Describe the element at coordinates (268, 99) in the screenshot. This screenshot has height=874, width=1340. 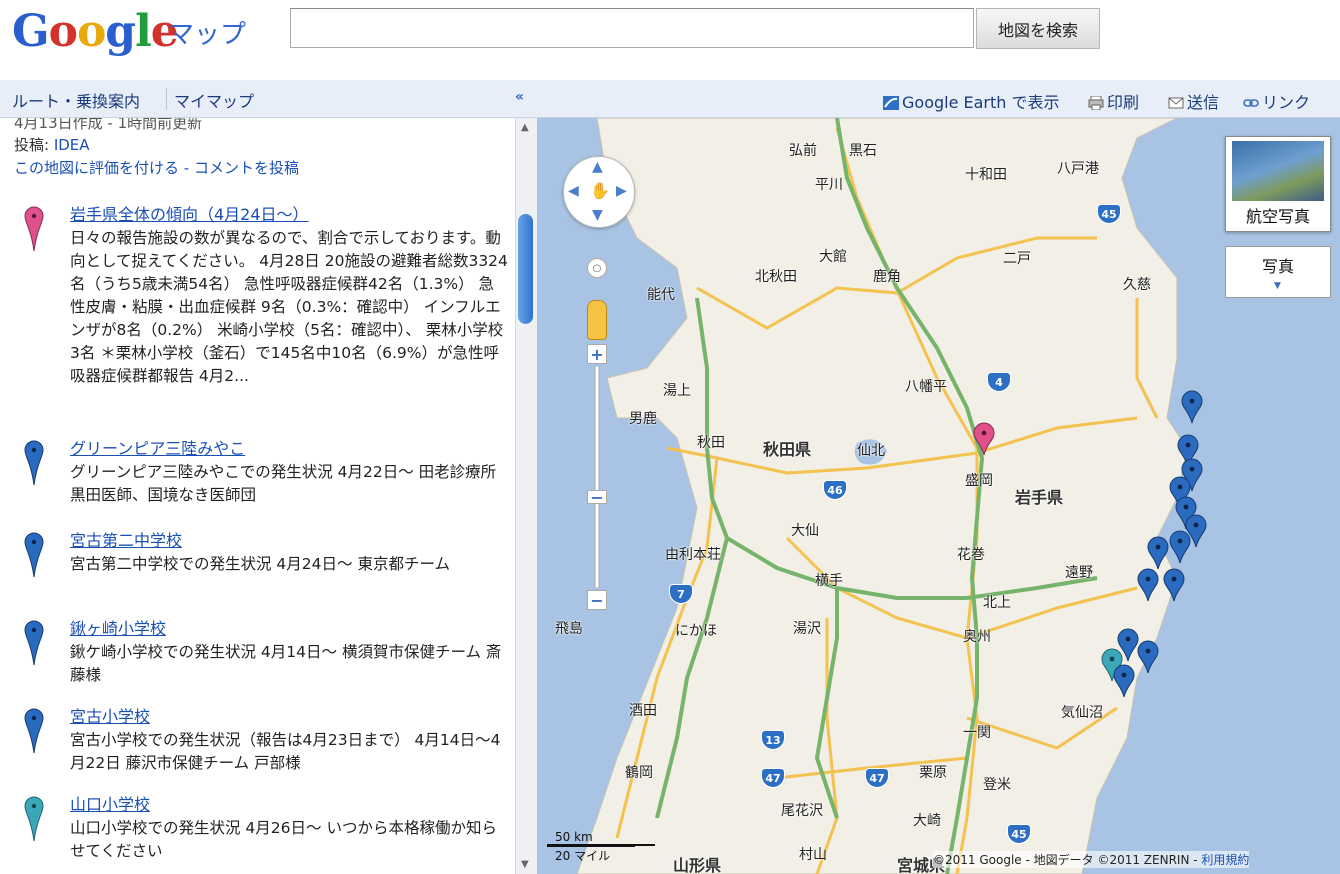
I see `sidebar-tabs: ルート・乗換案内 マイマップ «` at that location.